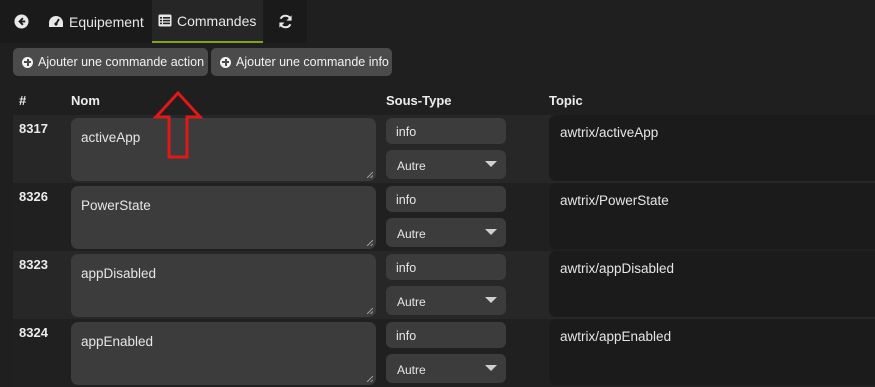 This screenshot has width=875, height=387. I want to click on column-subtype-header: Sous-Type, so click(419, 100).